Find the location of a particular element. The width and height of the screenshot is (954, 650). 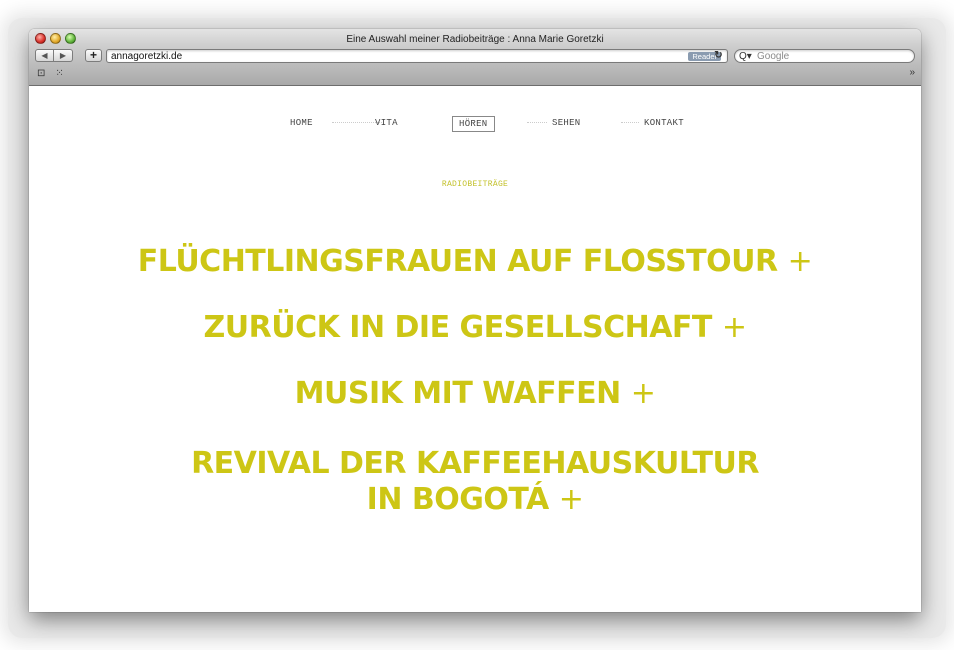

forward-button: ▶ is located at coordinates (63, 55).